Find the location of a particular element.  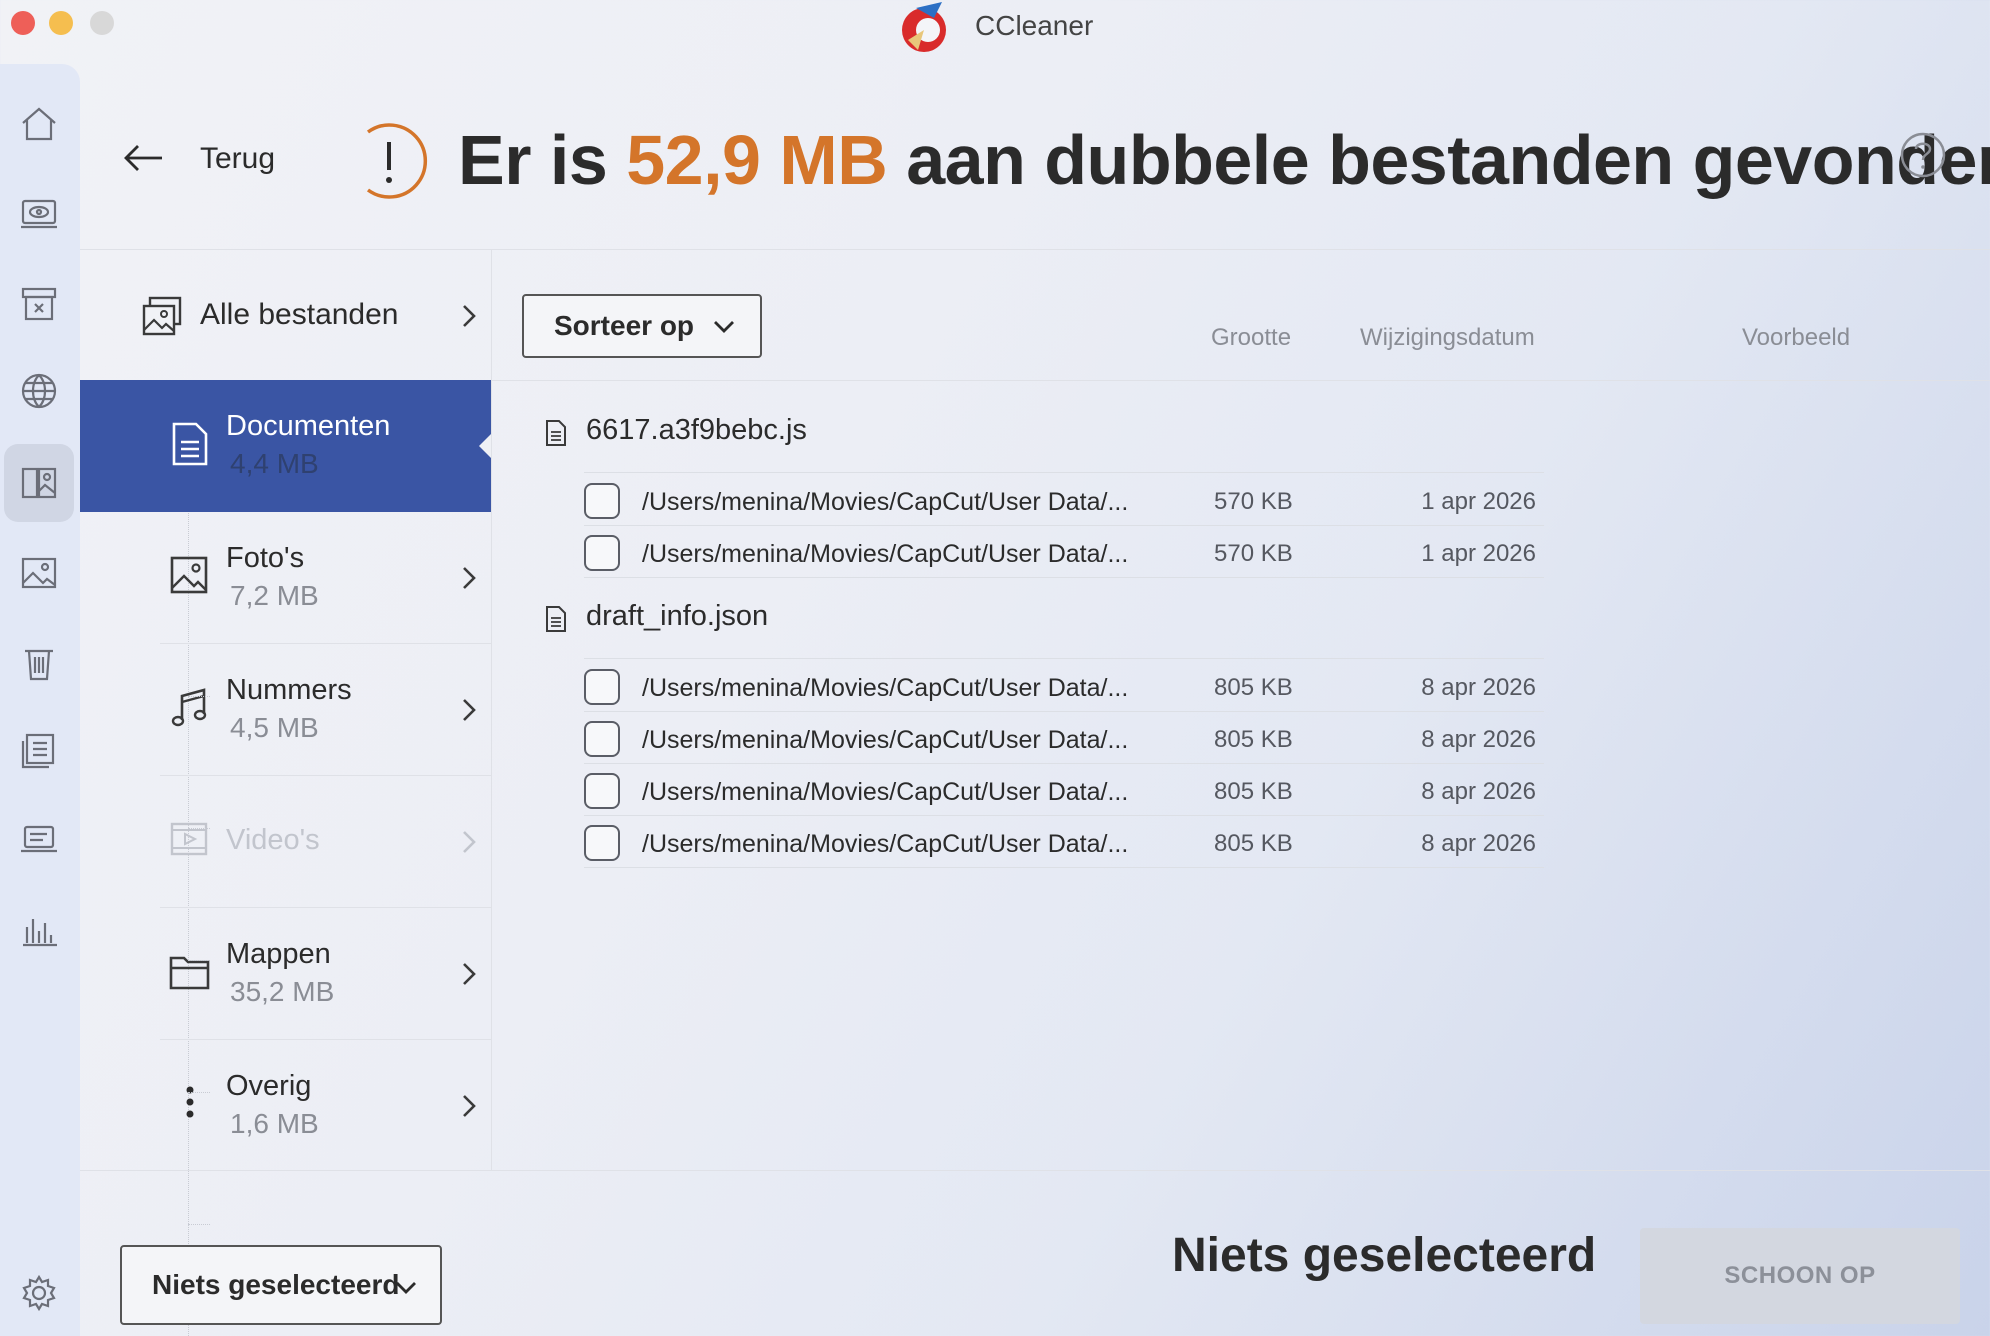

category-mappen: Mappen 35,2 MB is located at coordinates (286, 974).